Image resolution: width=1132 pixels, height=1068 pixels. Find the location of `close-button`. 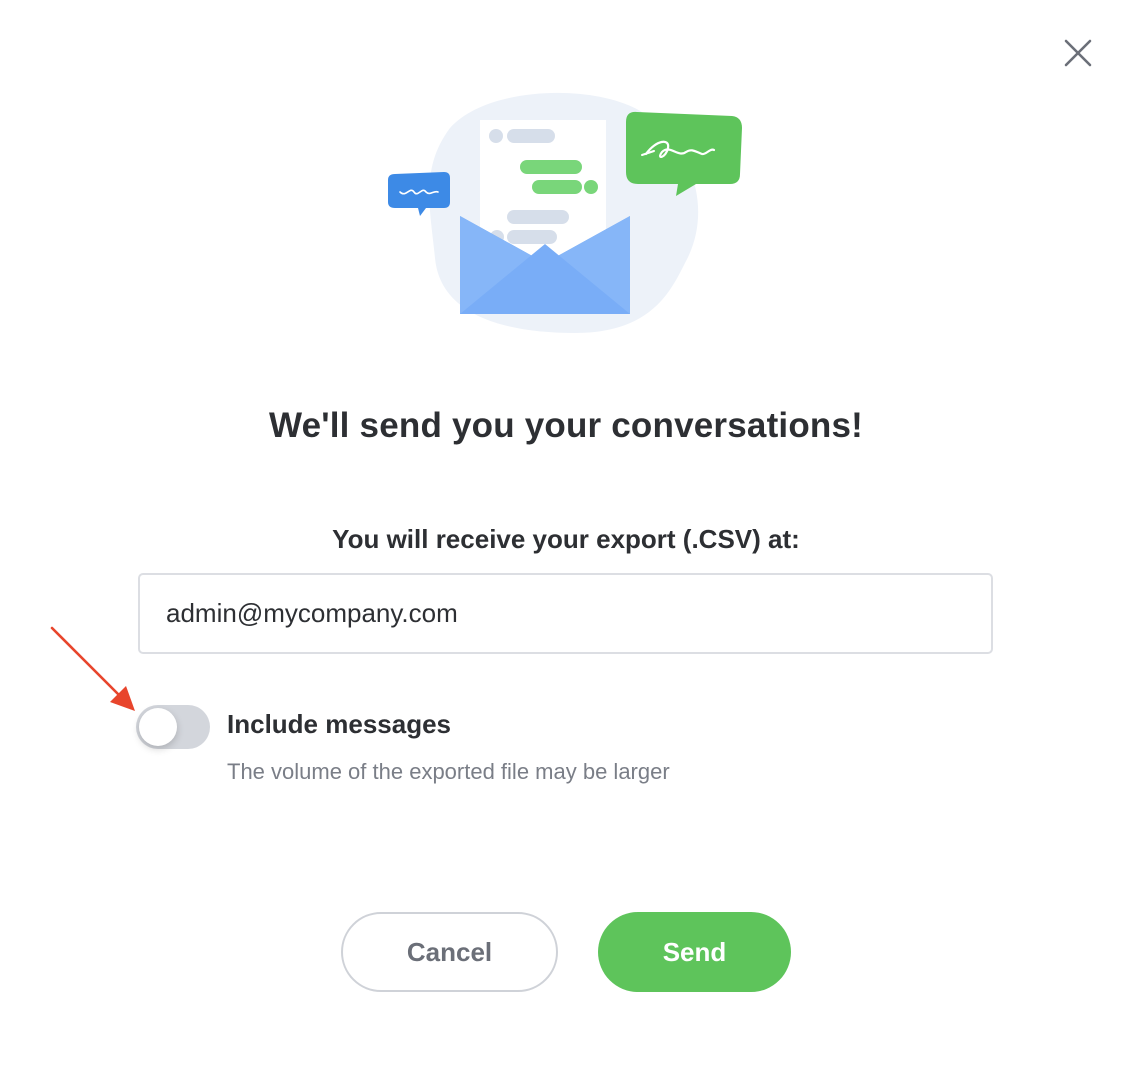

close-button is located at coordinates (1078, 53).